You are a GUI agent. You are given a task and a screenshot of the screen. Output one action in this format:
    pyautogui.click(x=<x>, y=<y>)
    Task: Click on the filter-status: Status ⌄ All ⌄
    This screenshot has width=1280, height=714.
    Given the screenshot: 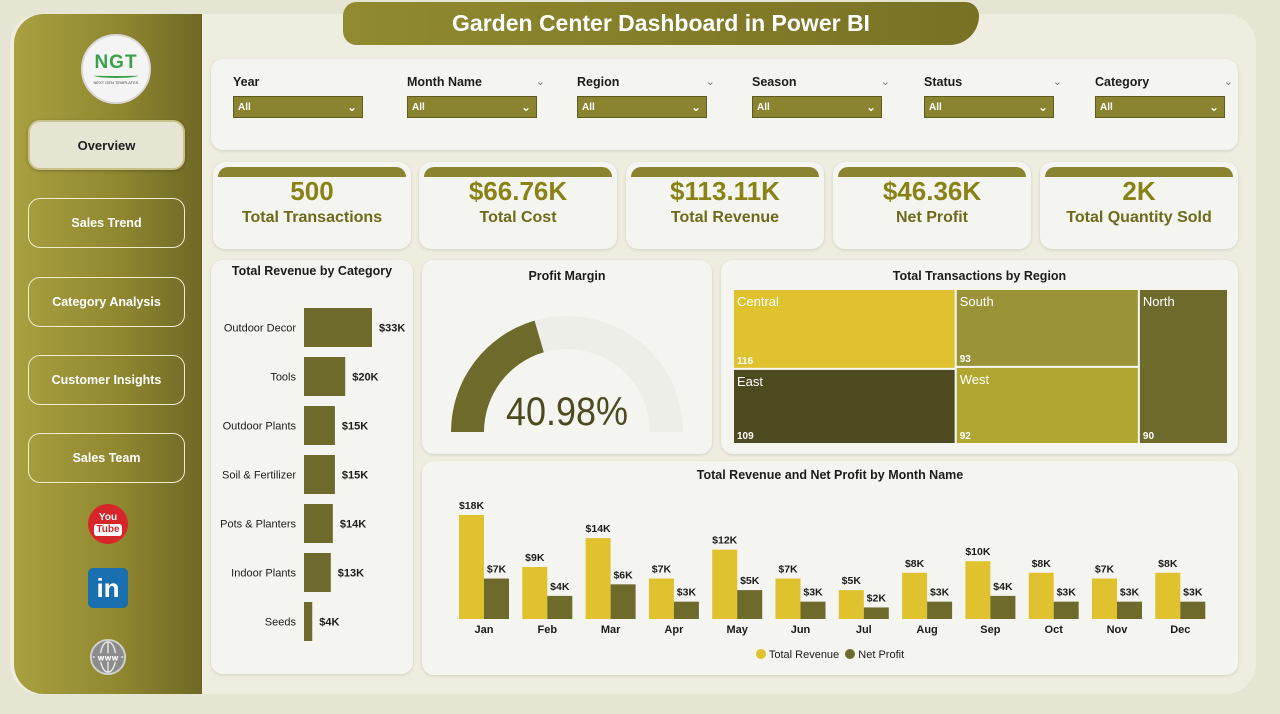 What is the action you would take?
    pyautogui.click(x=994, y=96)
    